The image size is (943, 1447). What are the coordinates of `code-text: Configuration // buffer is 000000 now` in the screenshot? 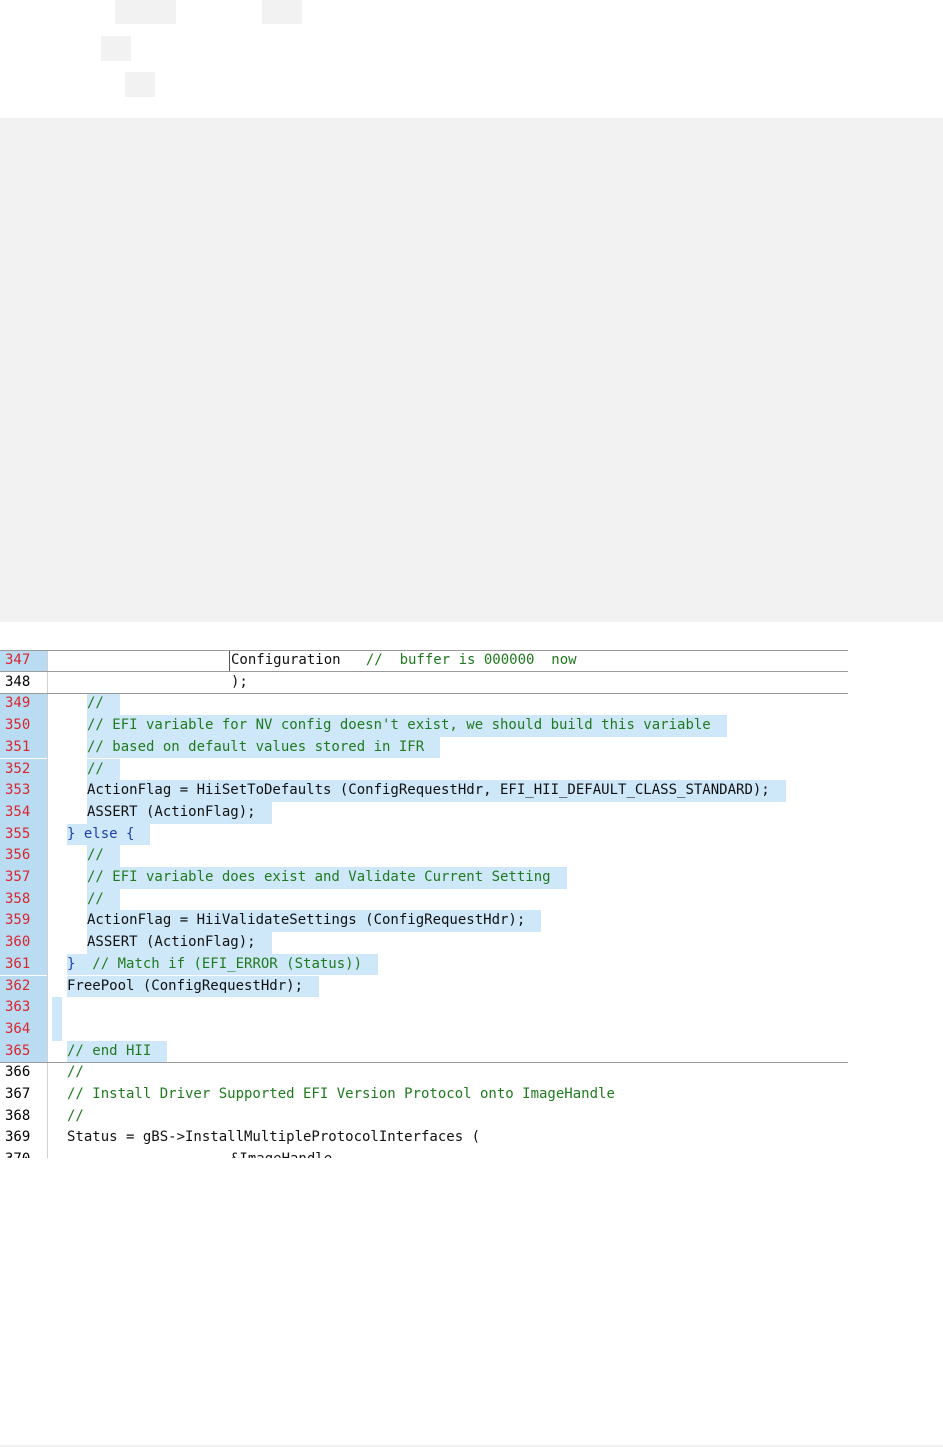 It's located at (404, 660).